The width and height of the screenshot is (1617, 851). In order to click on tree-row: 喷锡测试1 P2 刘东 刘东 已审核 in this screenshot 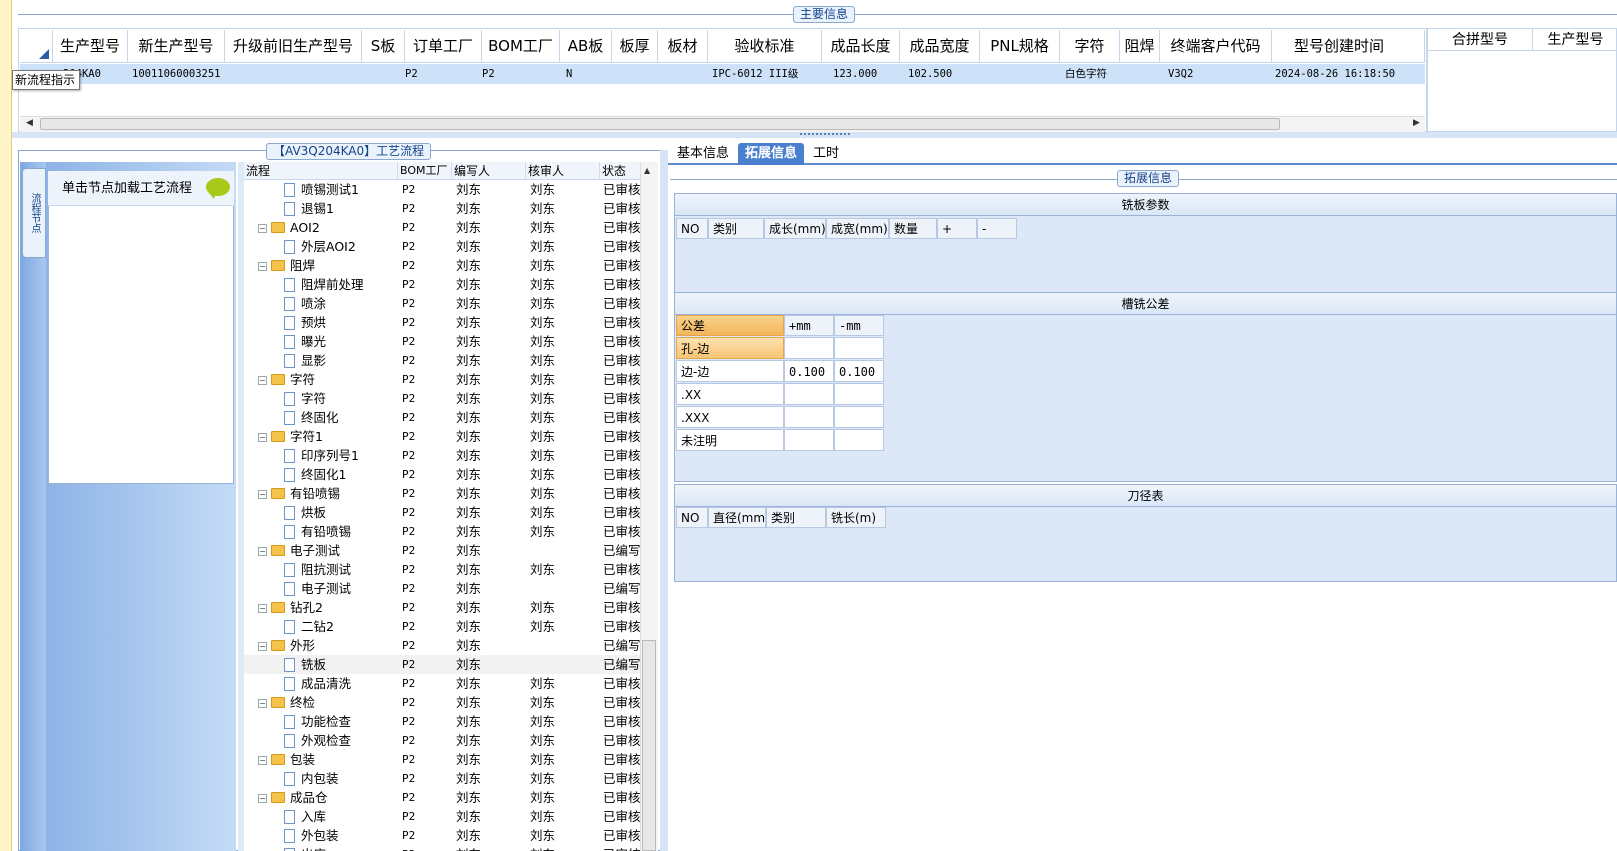, I will do `click(442, 189)`.